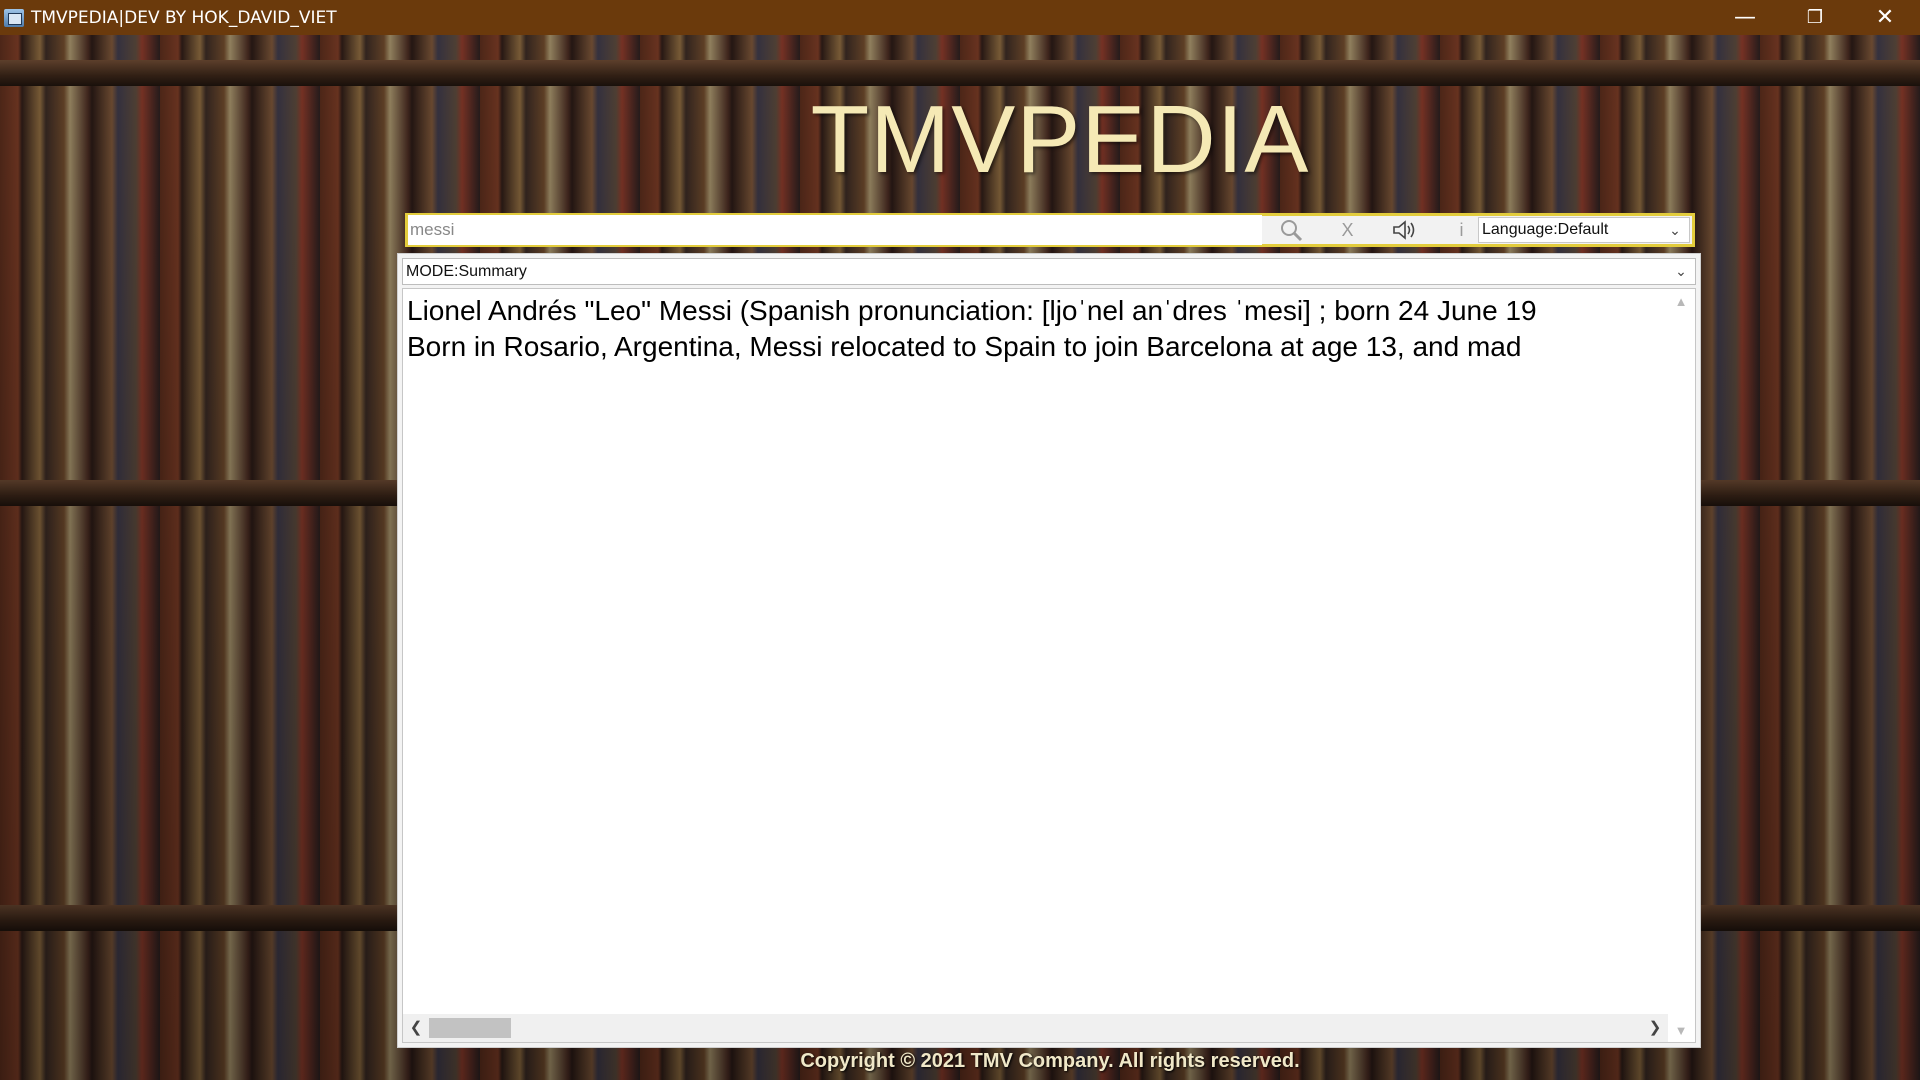 The image size is (1920, 1080). Describe the element at coordinates (1815, 17) in the screenshot. I see `restore-button: ❐` at that location.